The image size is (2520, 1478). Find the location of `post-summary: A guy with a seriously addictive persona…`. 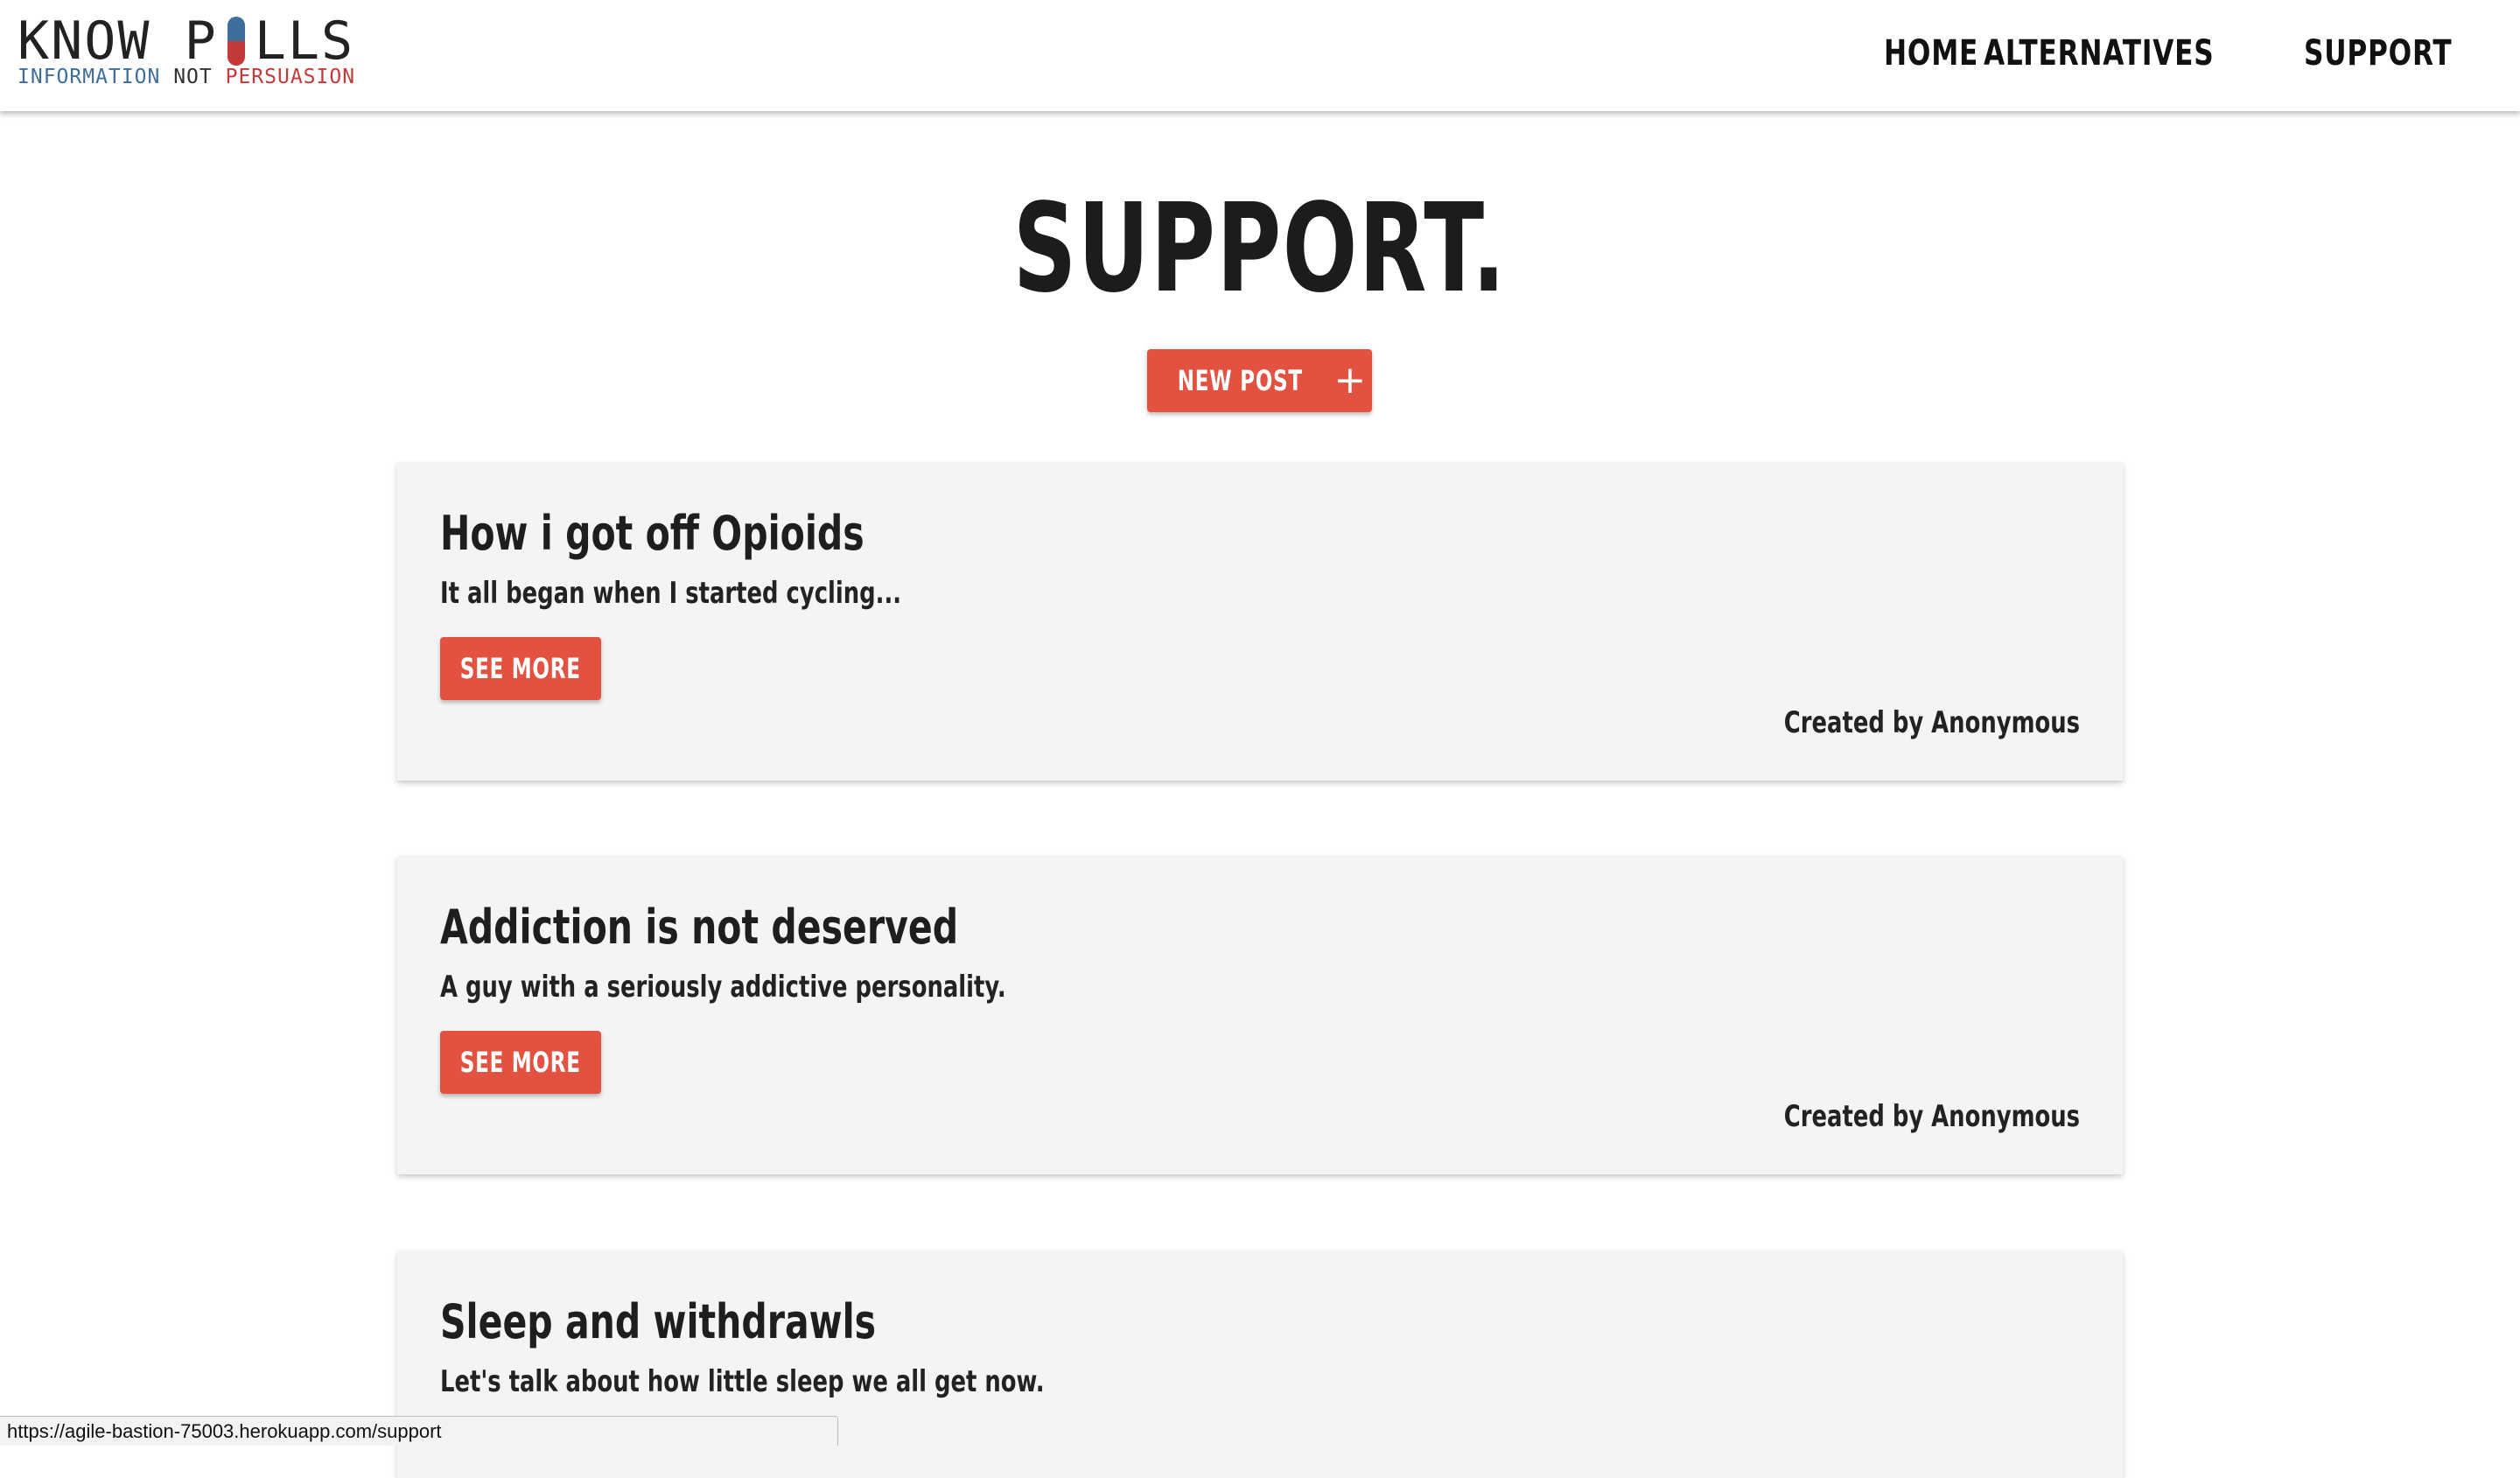

post-summary: A guy with a seriously addictive persona… is located at coordinates (723, 987).